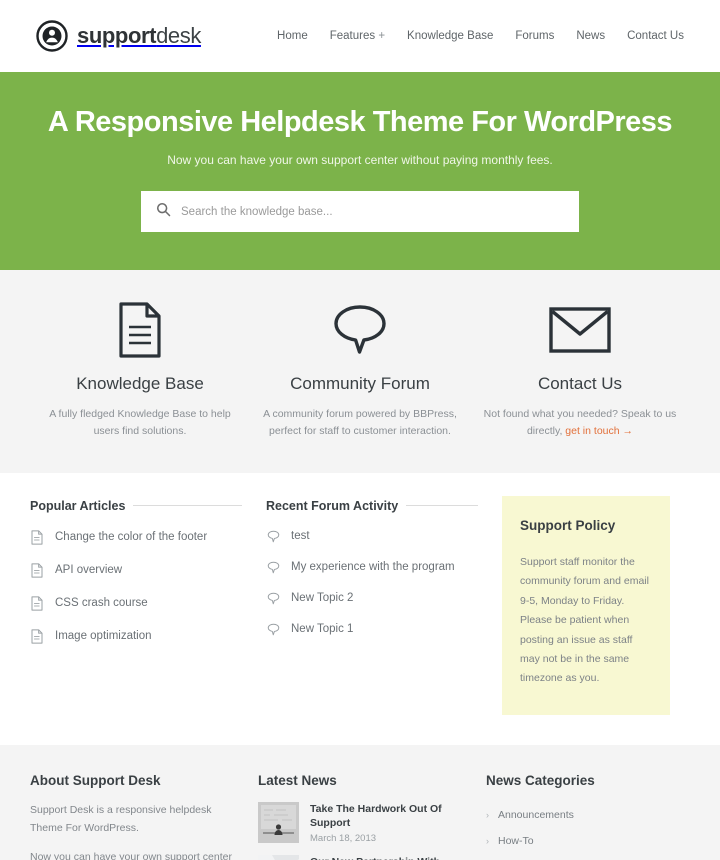 Image resolution: width=720 pixels, height=860 pixels. What do you see at coordinates (360, 330) in the screenshot?
I see `speech-bubble-icon` at bounding box center [360, 330].